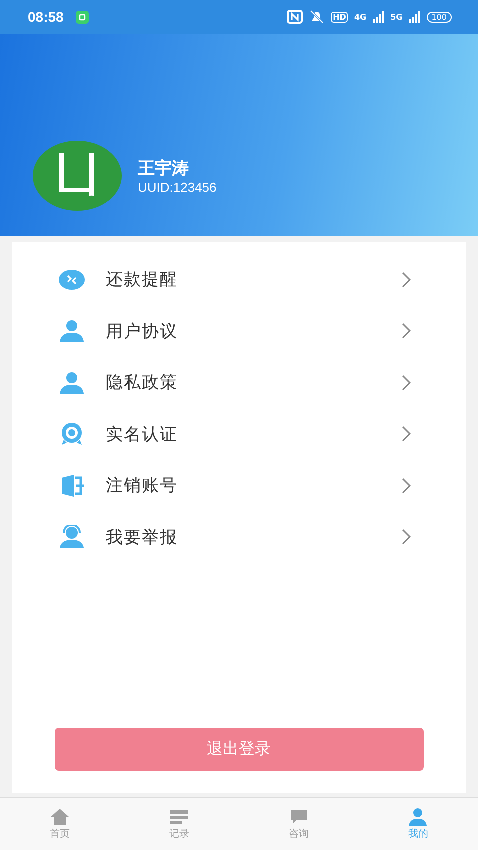 Image resolution: width=478 pixels, height=850 pixels. Describe the element at coordinates (396, 17) in the screenshot. I see `network-type: 5G` at that location.